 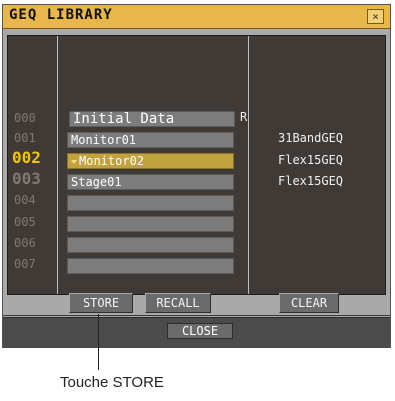 What do you see at coordinates (25, 222) in the screenshot?
I see `row-number-005: 005` at bounding box center [25, 222].